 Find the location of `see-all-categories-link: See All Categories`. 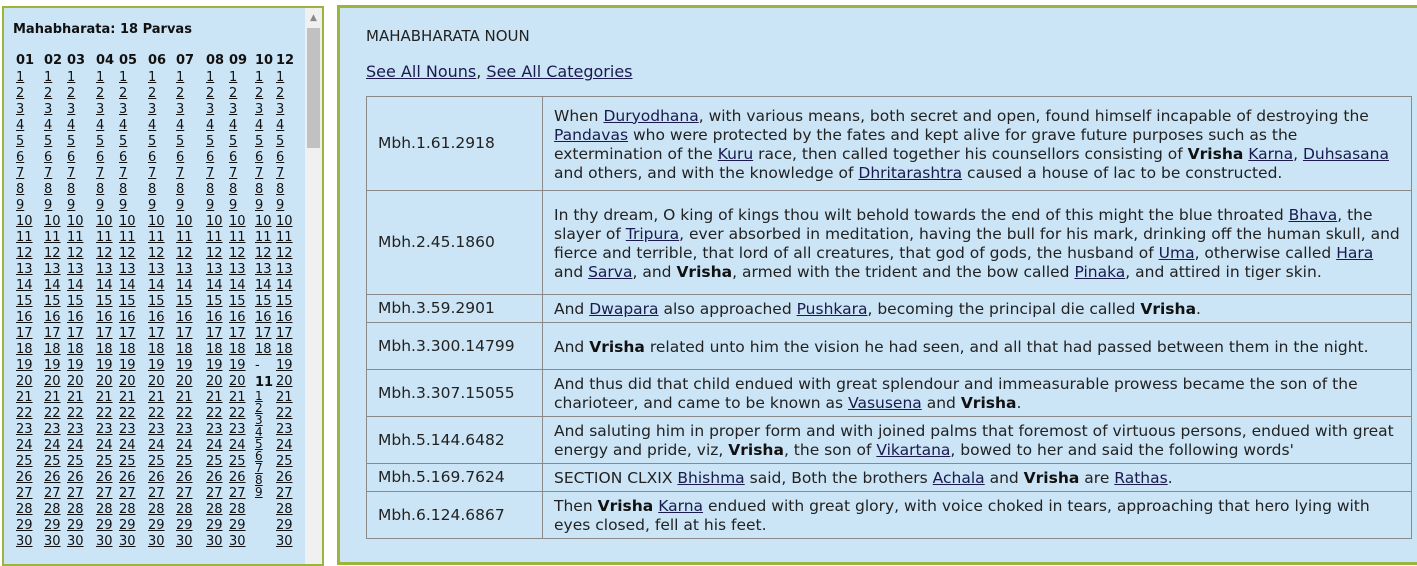

see-all-categories-link: See All Categories is located at coordinates (559, 71).